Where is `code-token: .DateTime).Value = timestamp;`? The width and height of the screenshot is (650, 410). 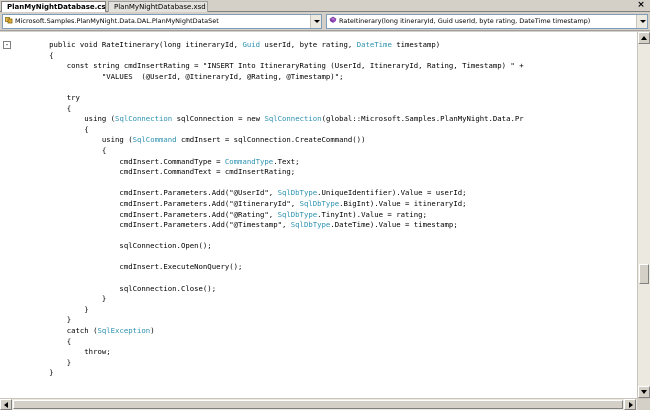 code-token: .DateTime).Value = timestamp; is located at coordinates (394, 225).